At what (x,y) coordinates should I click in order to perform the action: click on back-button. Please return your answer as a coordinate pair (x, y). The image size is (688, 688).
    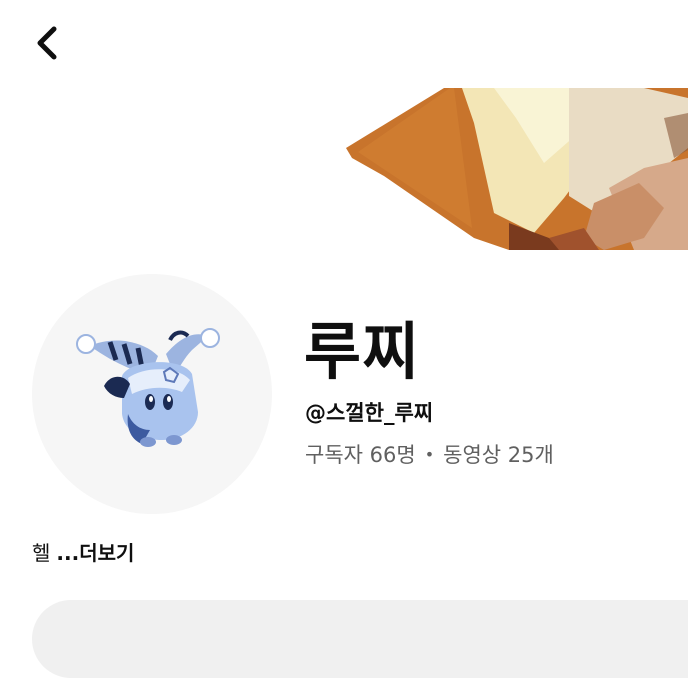
    Looking at the image, I should click on (47, 43).